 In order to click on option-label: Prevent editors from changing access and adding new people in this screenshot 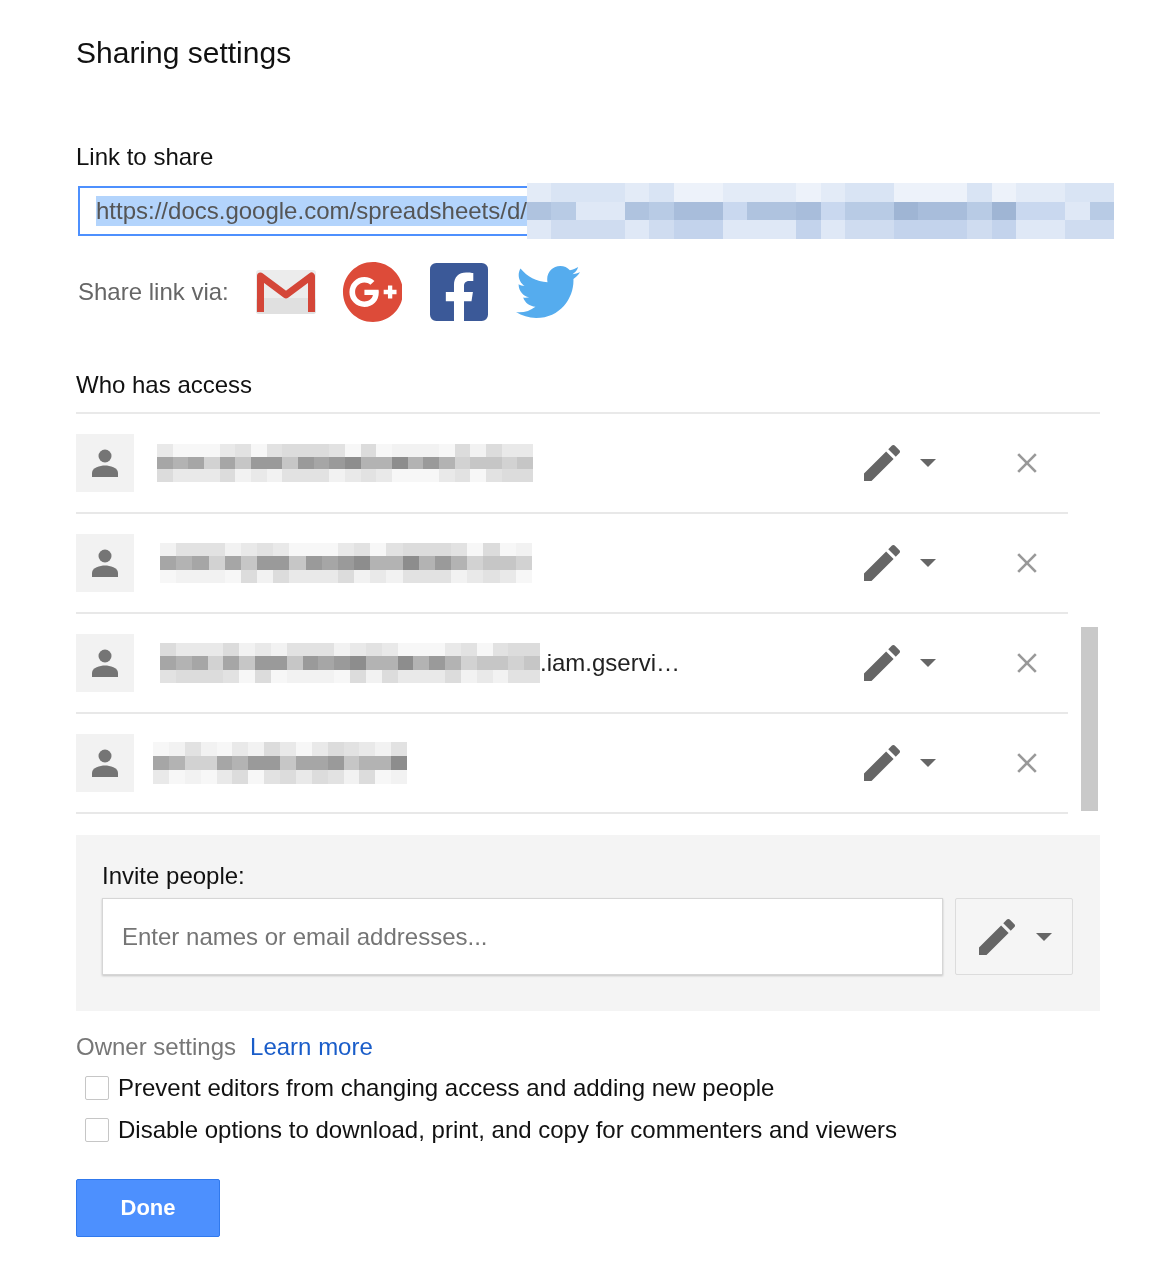, I will do `click(446, 1088)`.